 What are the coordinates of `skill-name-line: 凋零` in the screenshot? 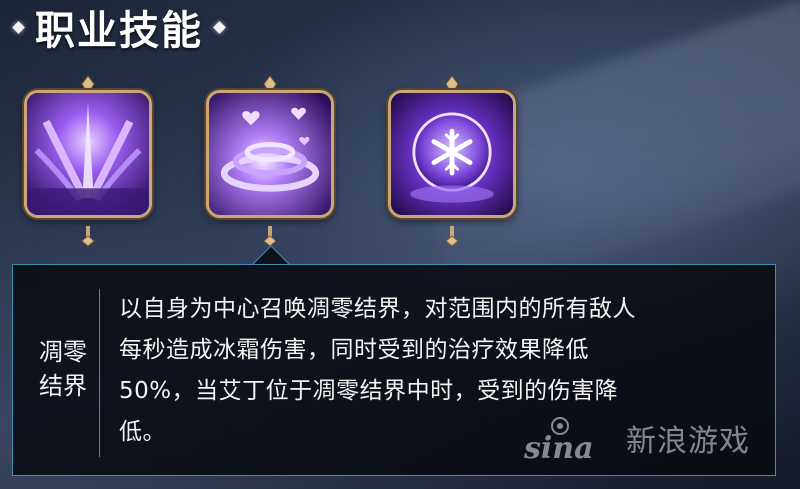 It's located at (63, 352).